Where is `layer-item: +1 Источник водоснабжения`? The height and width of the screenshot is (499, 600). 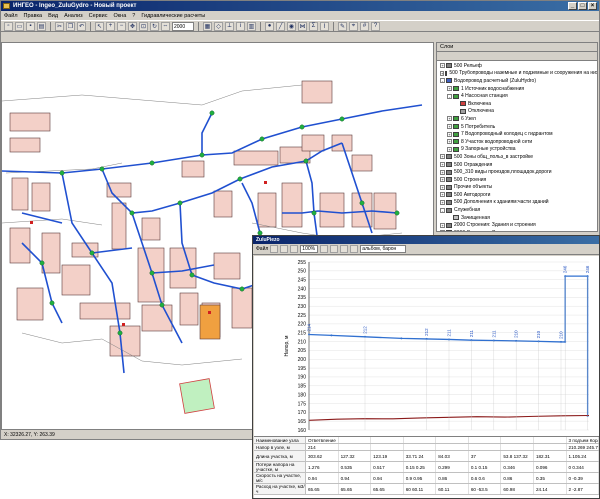
layer-item: +1 Источник водоснабжения is located at coordinates (517, 89).